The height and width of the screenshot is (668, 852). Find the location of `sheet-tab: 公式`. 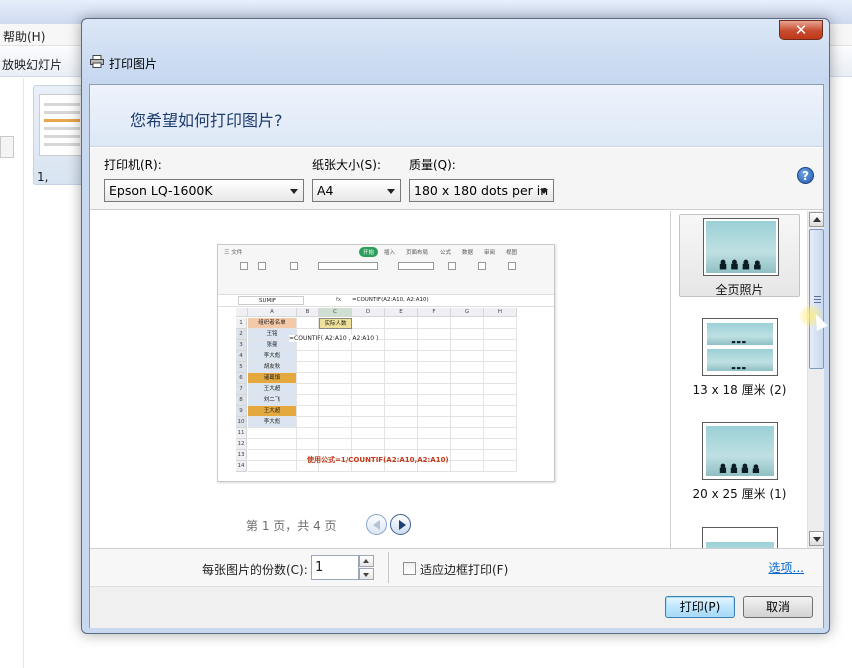

sheet-tab: 公式 is located at coordinates (446, 253).